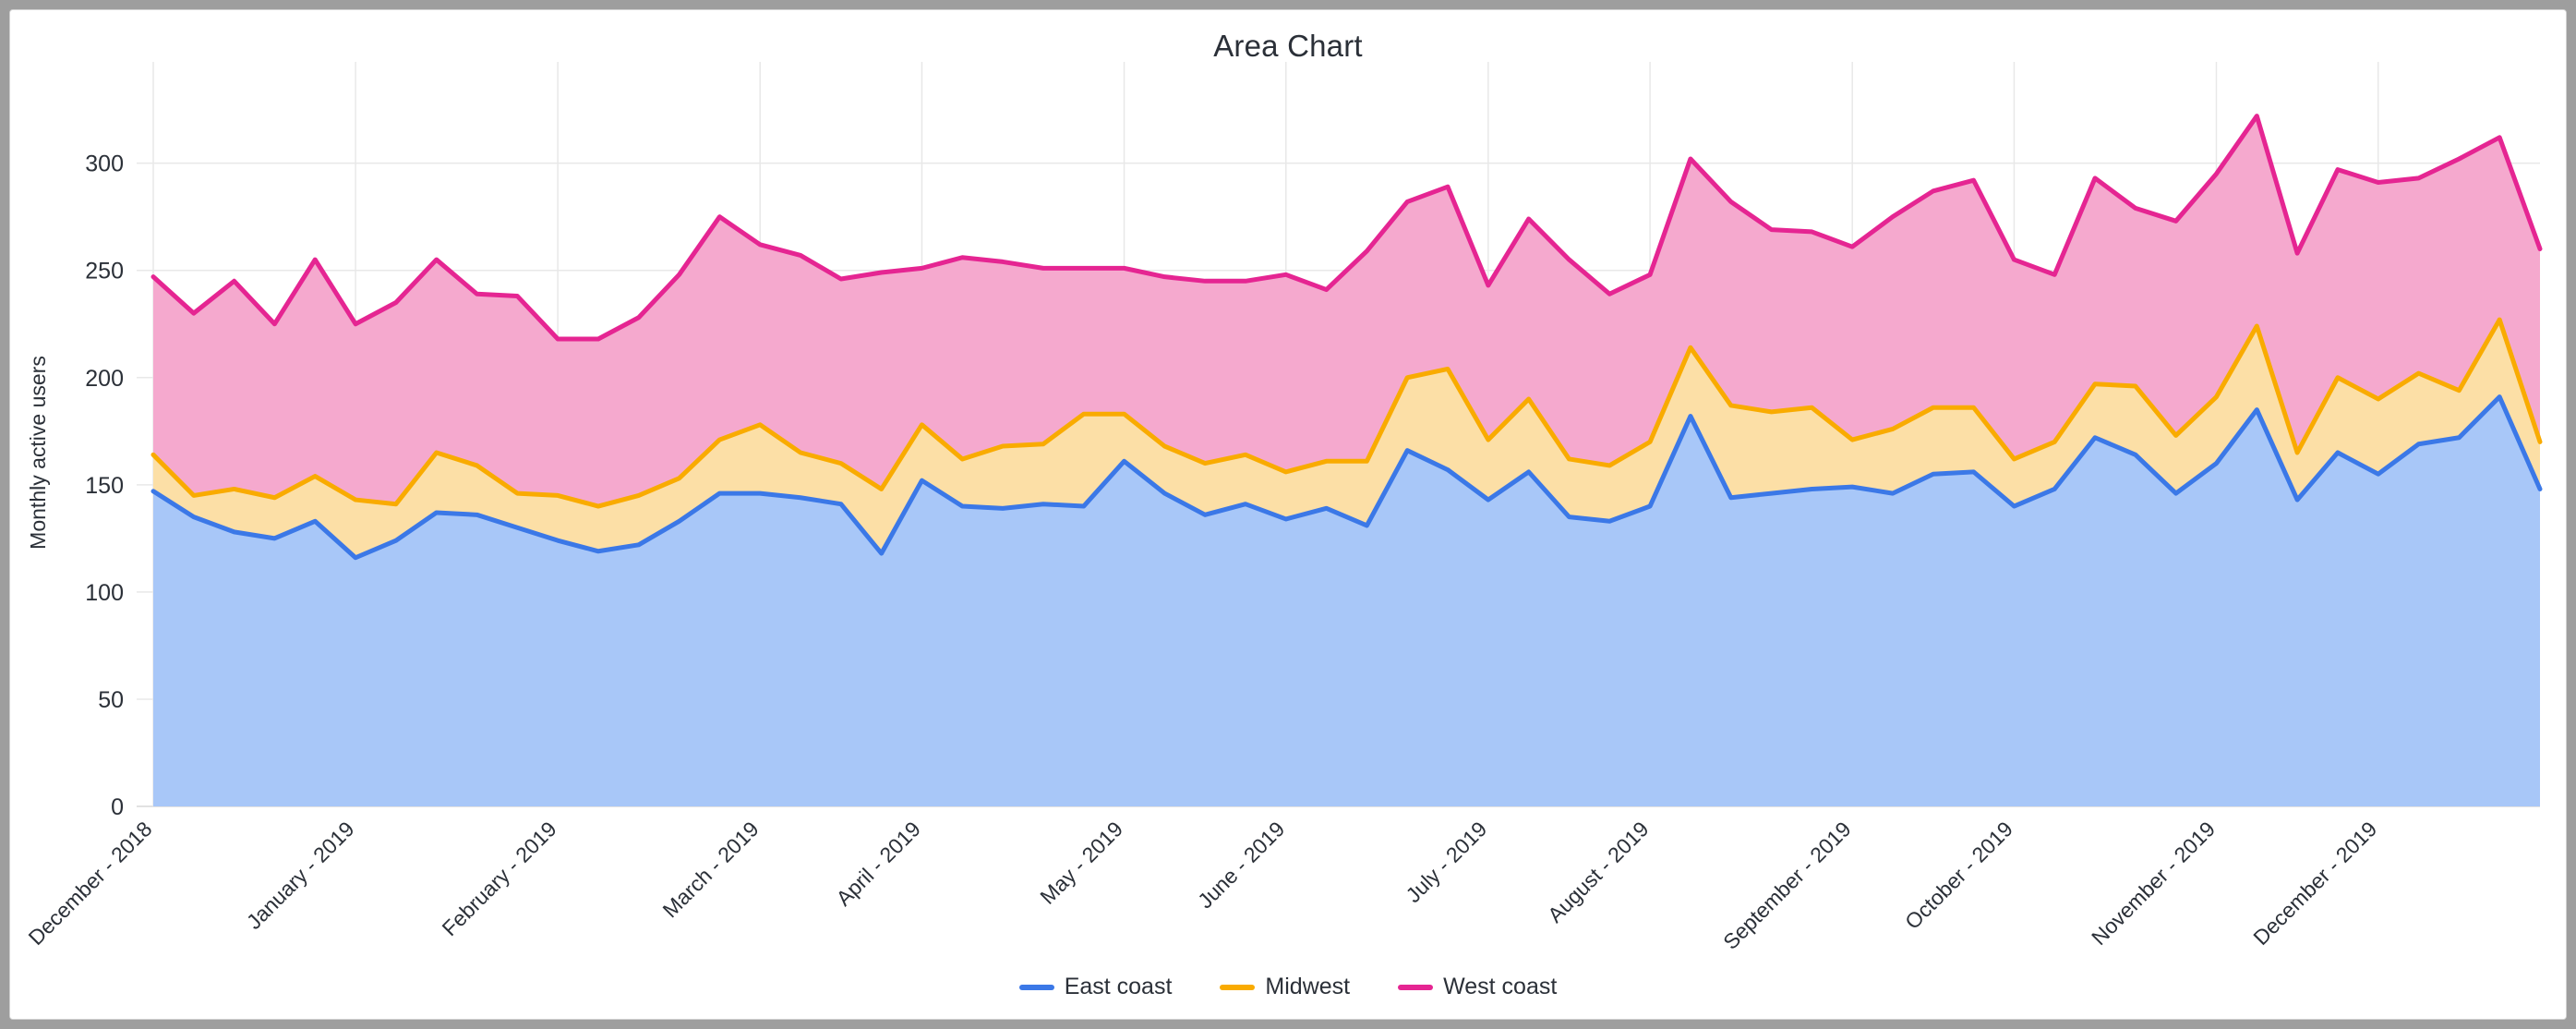 The height and width of the screenshot is (1029, 2576). What do you see at coordinates (89, 883) in the screenshot?
I see `x-tick-label: December - 2018` at bounding box center [89, 883].